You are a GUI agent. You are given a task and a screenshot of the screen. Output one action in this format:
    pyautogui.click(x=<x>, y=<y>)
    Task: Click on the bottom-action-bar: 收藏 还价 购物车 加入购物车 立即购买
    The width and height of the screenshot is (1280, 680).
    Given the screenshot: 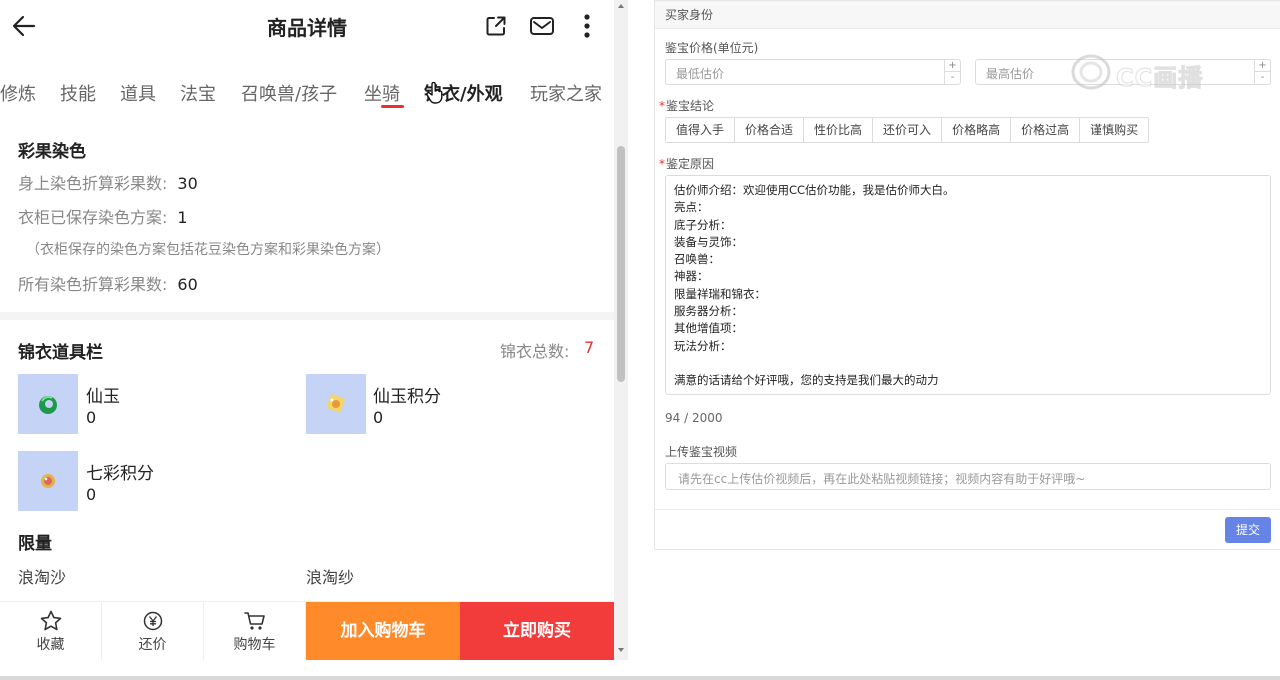 What is the action you would take?
    pyautogui.click(x=307, y=630)
    